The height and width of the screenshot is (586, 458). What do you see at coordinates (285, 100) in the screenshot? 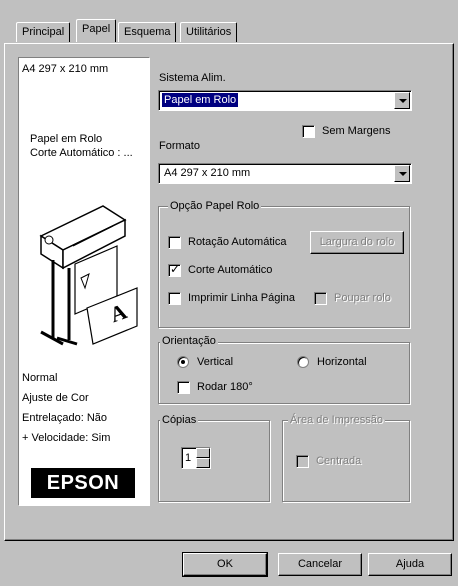
I see `sistema-alim-select: Papel em Rolo` at bounding box center [285, 100].